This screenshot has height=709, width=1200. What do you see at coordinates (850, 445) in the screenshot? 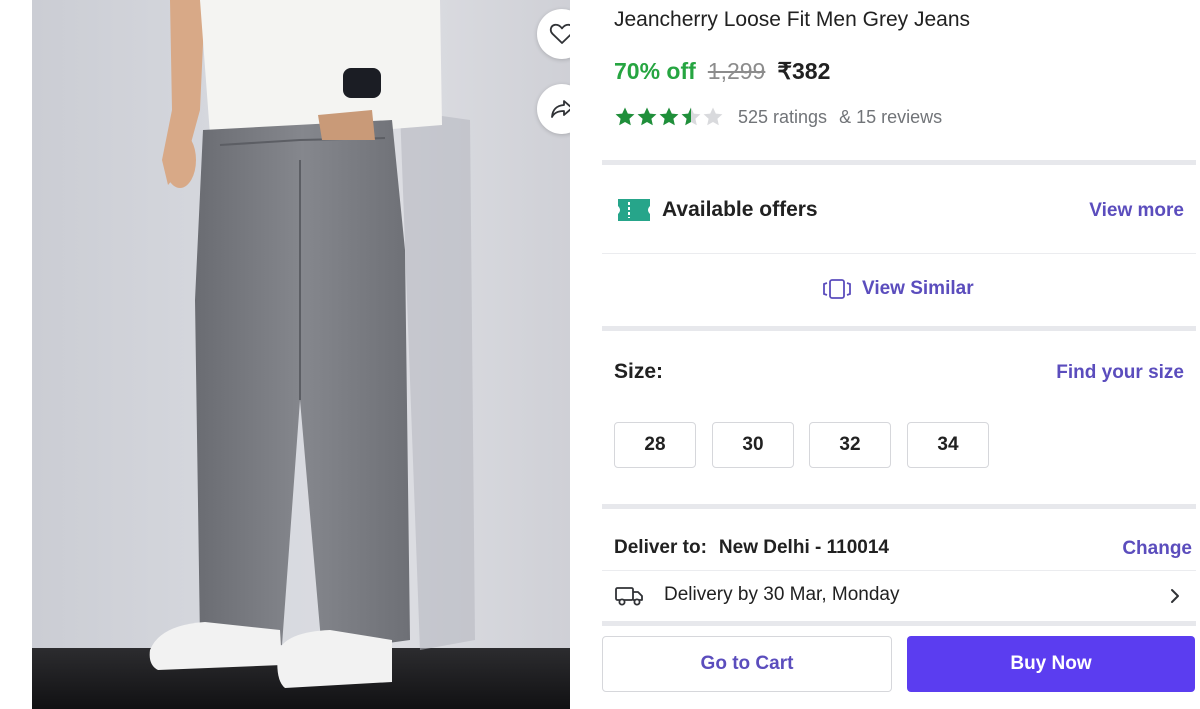
I see `size-option-32: 32` at bounding box center [850, 445].